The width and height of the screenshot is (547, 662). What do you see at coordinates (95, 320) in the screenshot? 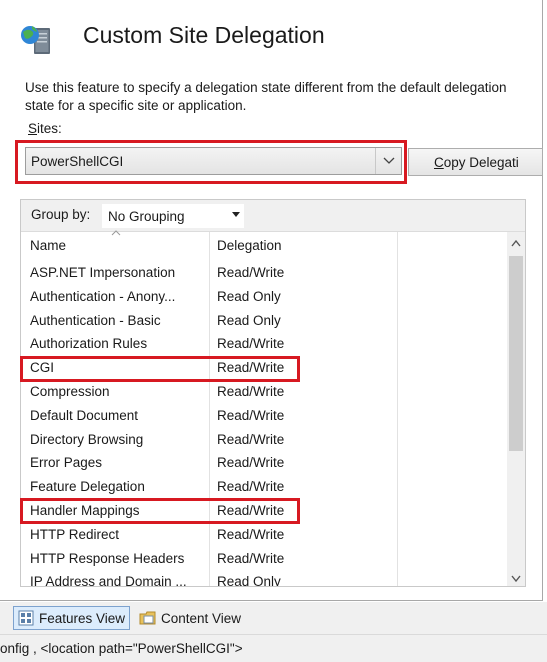
I see `feature-name: Authentication - Basic` at bounding box center [95, 320].